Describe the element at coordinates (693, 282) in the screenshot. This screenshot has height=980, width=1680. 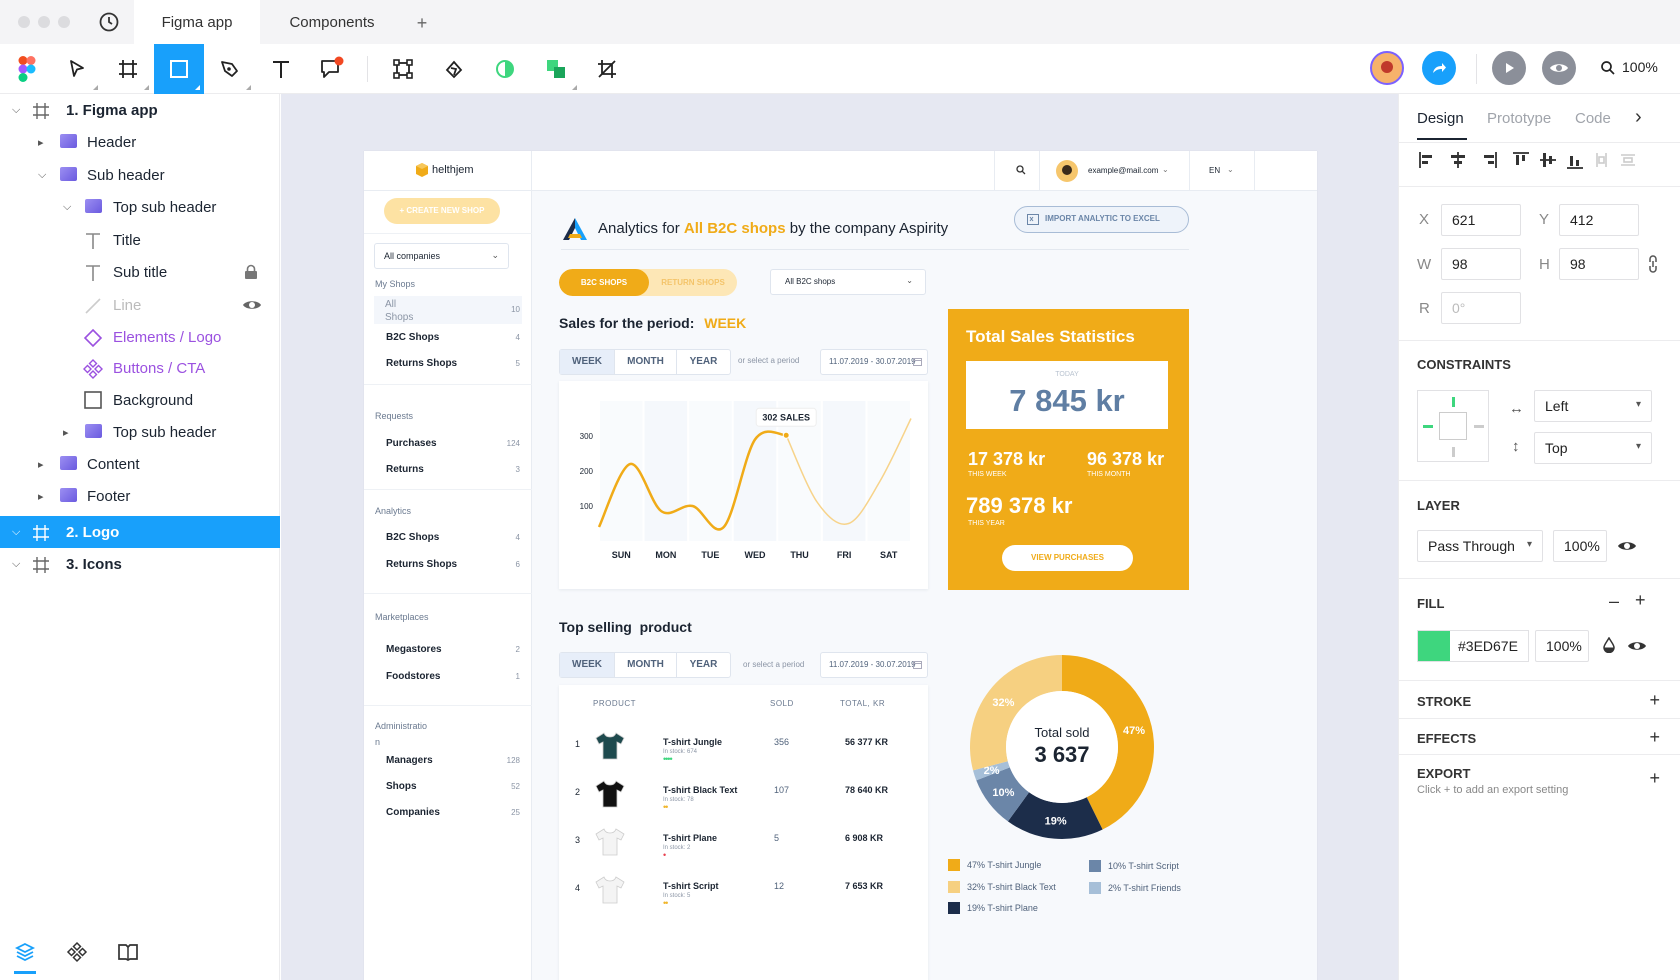
I see `tab-return-shops: RETURN SHOPS` at that location.